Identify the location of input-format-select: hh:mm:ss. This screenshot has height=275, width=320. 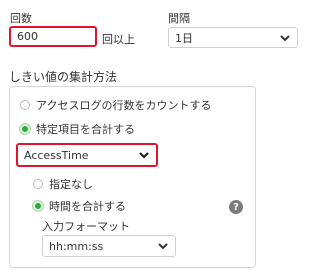
(109, 246).